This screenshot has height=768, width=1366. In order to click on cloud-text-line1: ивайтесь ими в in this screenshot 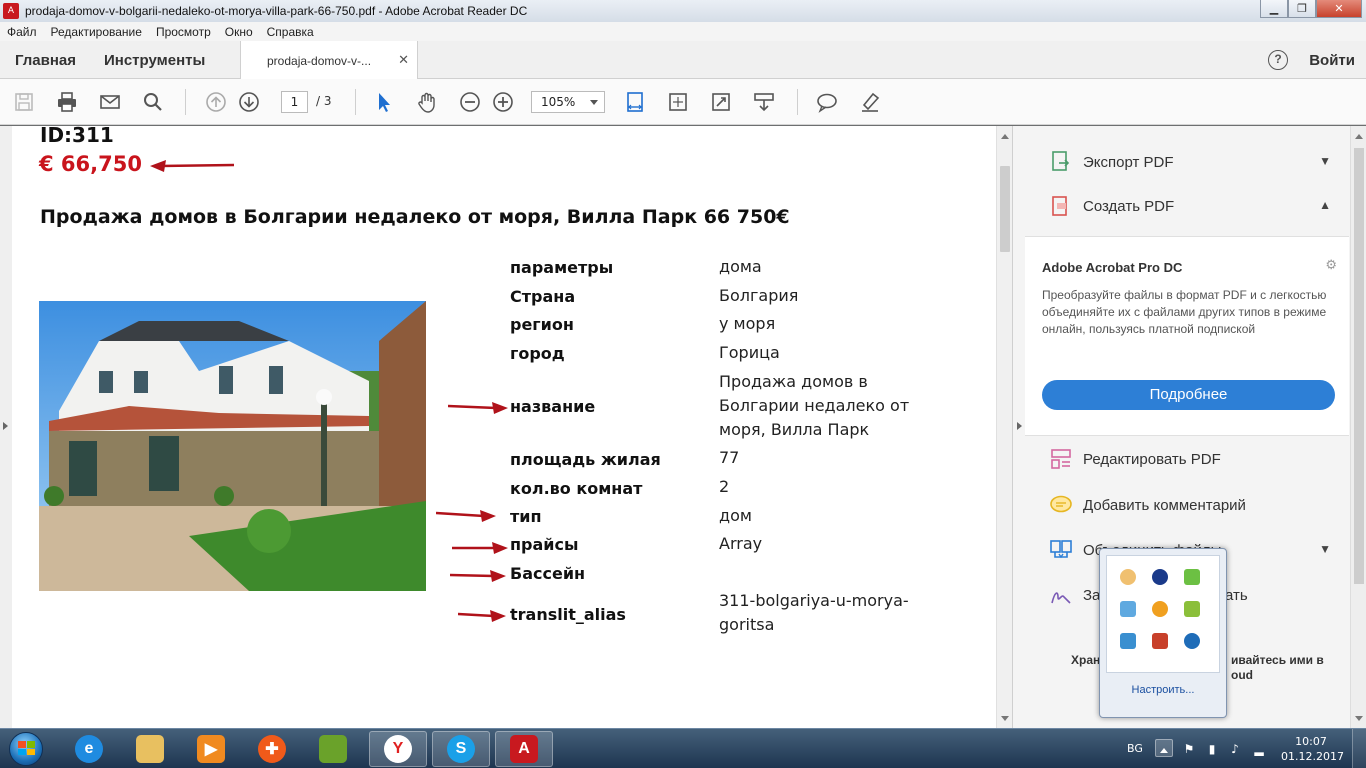, I will do `click(1277, 660)`.